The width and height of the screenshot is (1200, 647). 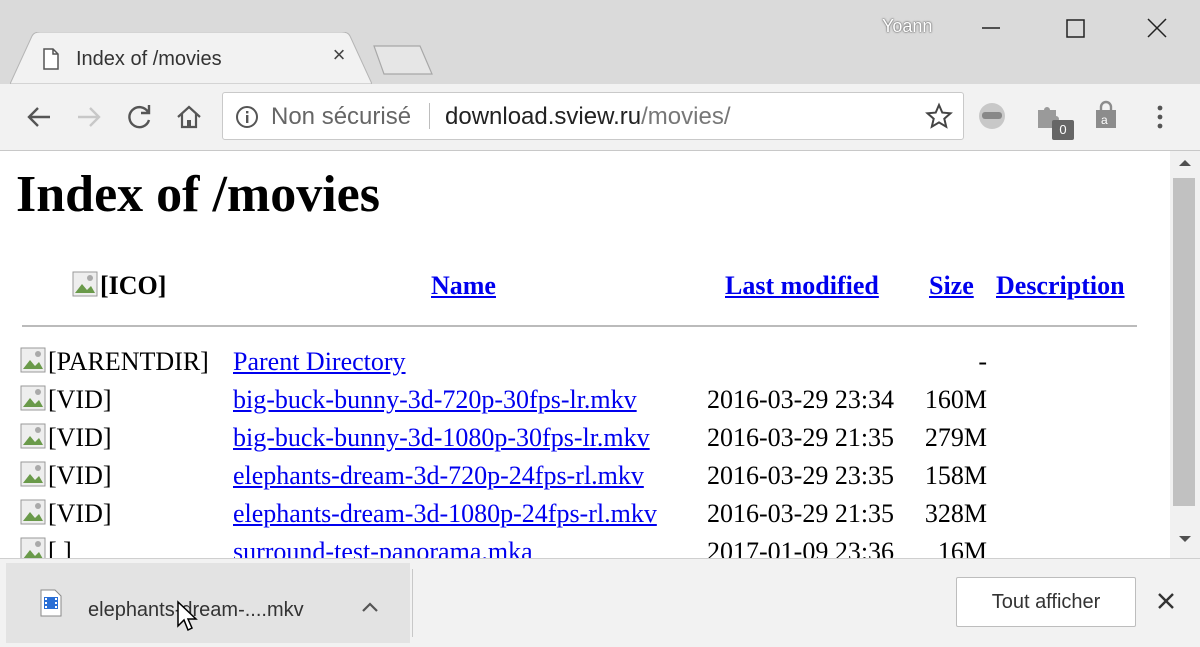 What do you see at coordinates (907, 26) in the screenshot?
I see `profile-name: Yoann` at bounding box center [907, 26].